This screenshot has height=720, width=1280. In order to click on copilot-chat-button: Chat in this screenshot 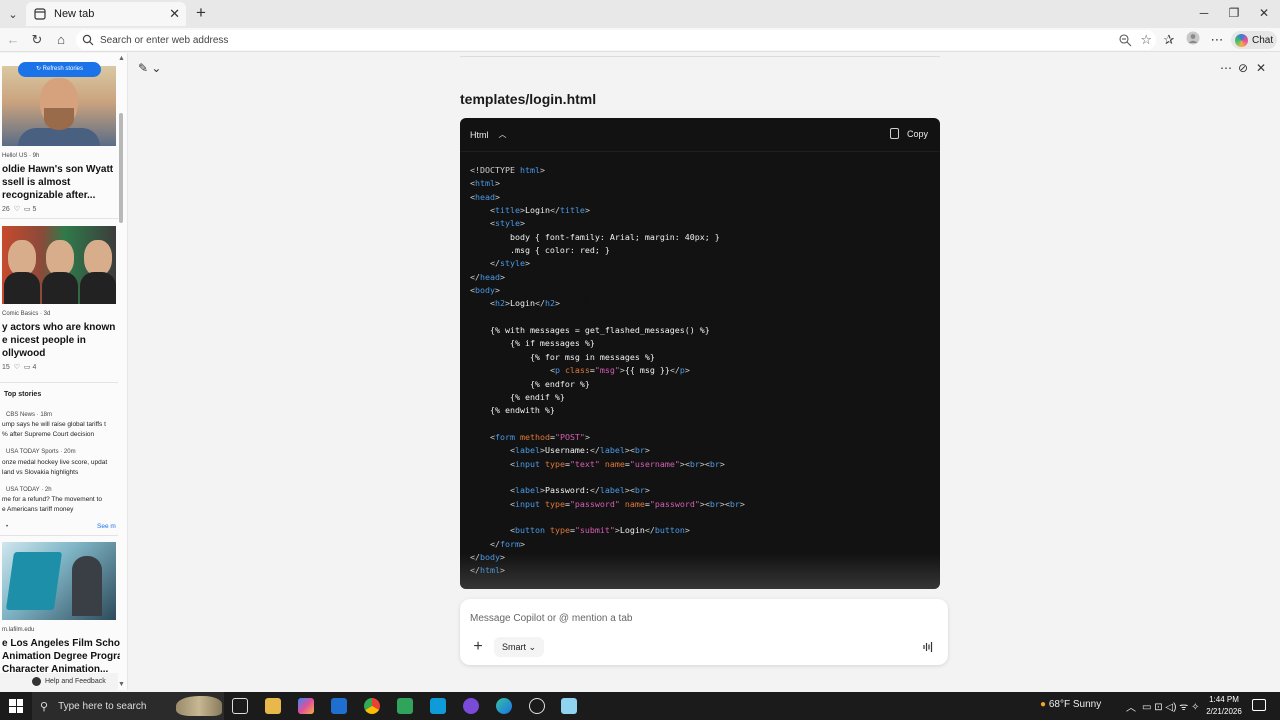, I will do `click(1254, 40)`.